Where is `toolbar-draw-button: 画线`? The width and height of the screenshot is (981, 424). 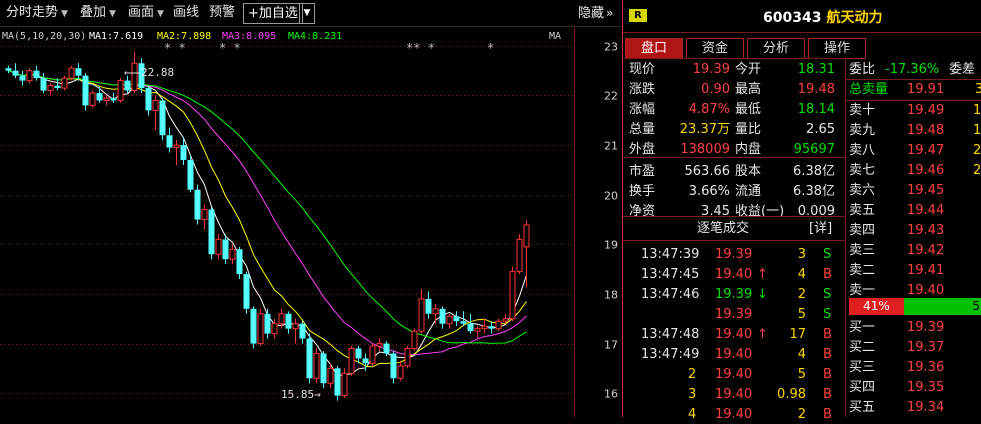 toolbar-draw-button: 画线 is located at coordinates (186, 13).